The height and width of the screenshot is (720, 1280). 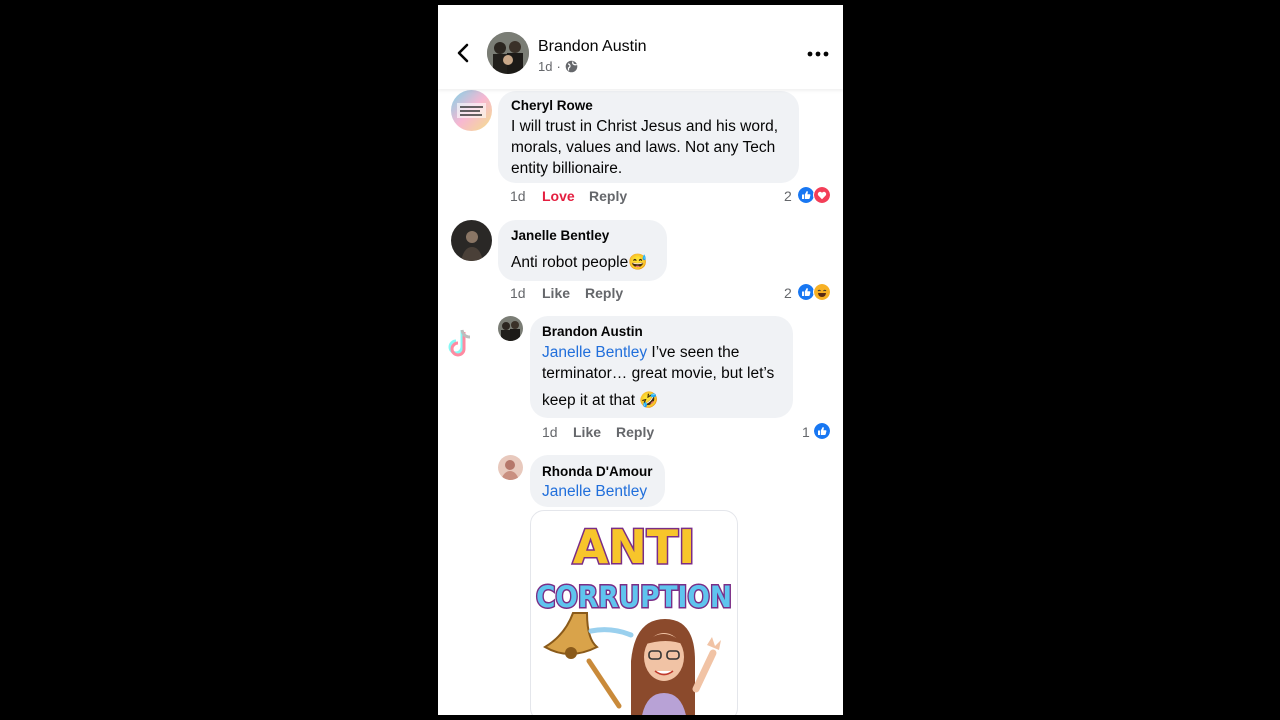 What do you see at coordinates (508, 53) in the screenshot?
I see `author-avatar` at bounding box center [508, 53].